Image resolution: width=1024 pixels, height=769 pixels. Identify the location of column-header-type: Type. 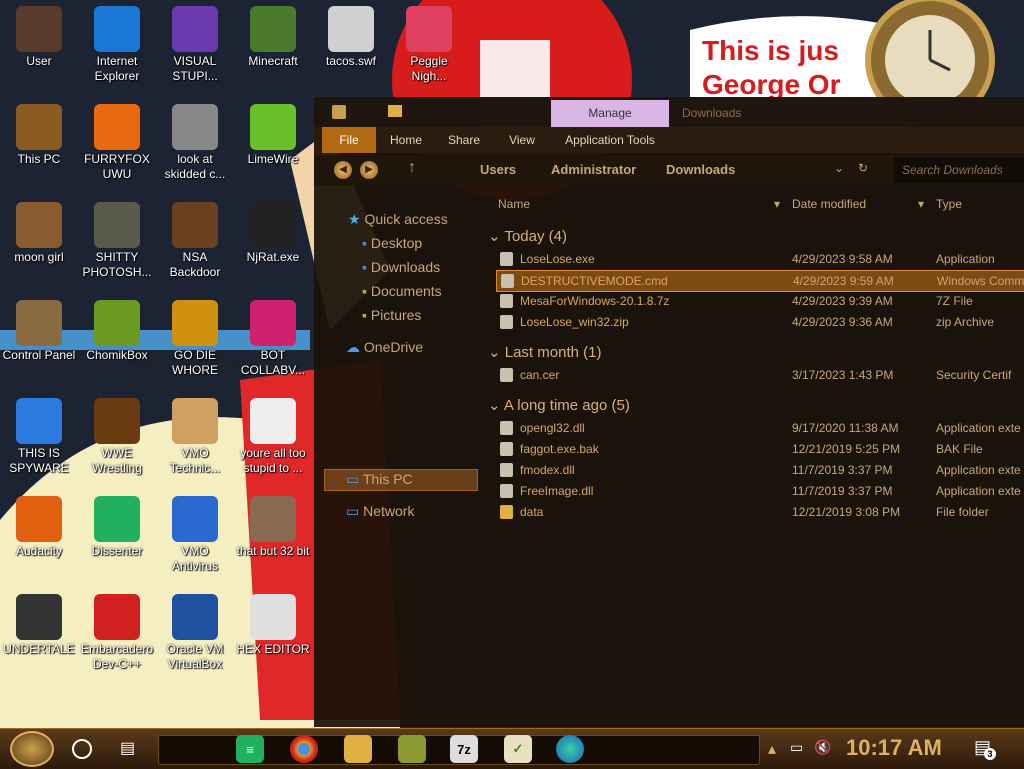
(949, 204).